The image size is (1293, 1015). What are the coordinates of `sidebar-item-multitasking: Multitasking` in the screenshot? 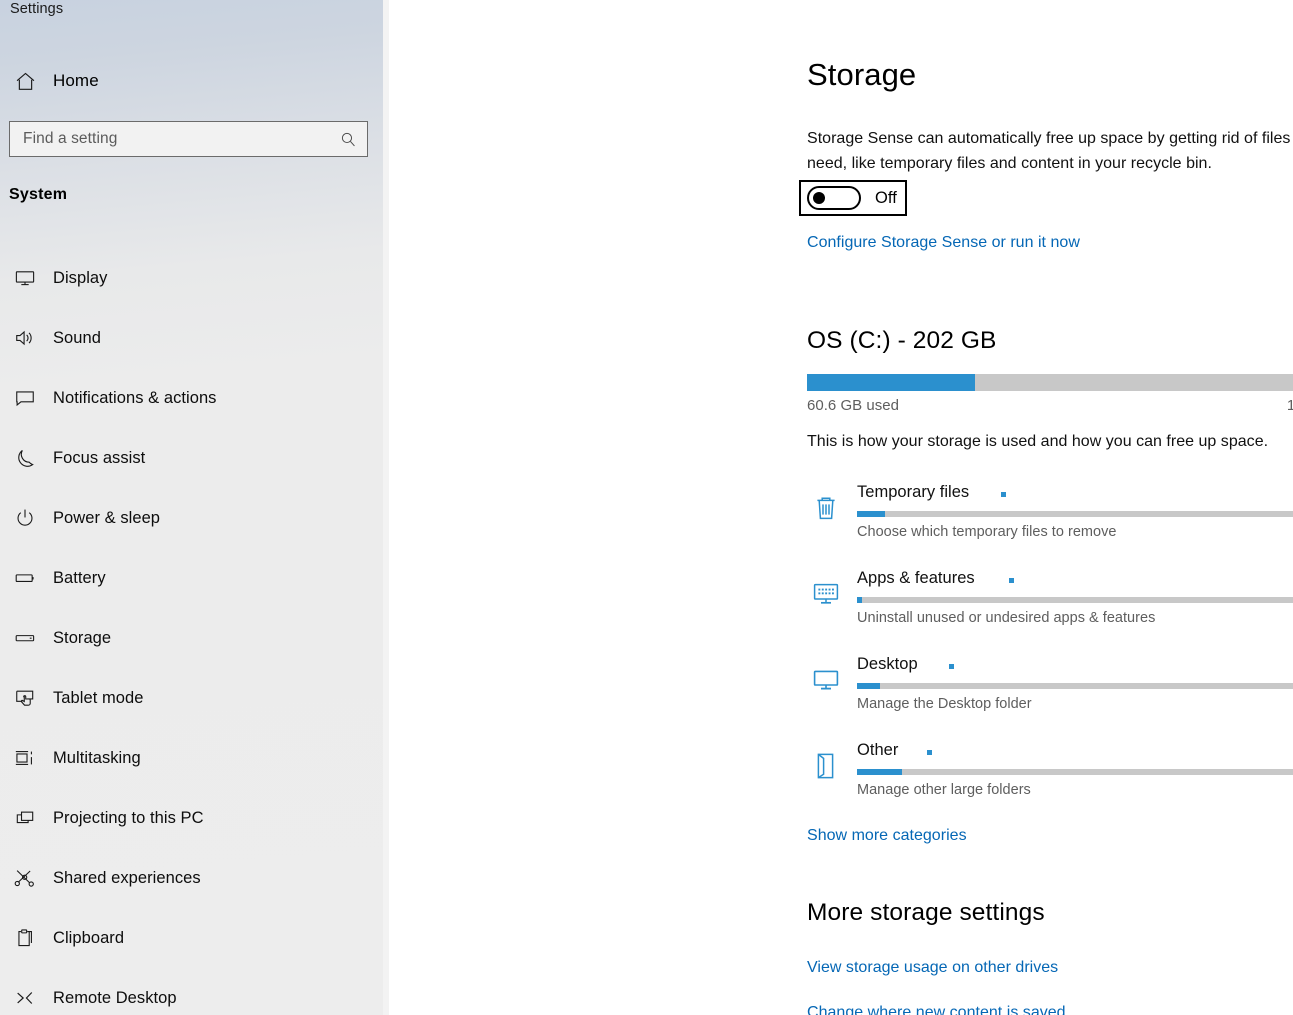 It's located at (194, 758).